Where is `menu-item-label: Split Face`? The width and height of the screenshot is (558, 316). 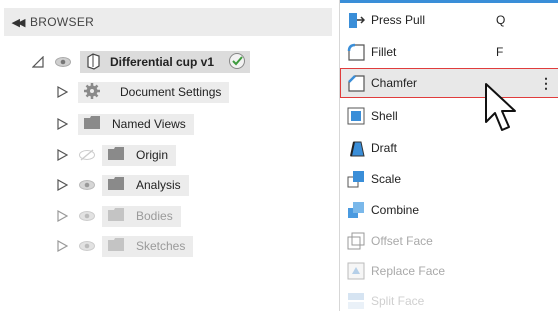
menu-item-label: Split Face is located at coordinates (398, 301).